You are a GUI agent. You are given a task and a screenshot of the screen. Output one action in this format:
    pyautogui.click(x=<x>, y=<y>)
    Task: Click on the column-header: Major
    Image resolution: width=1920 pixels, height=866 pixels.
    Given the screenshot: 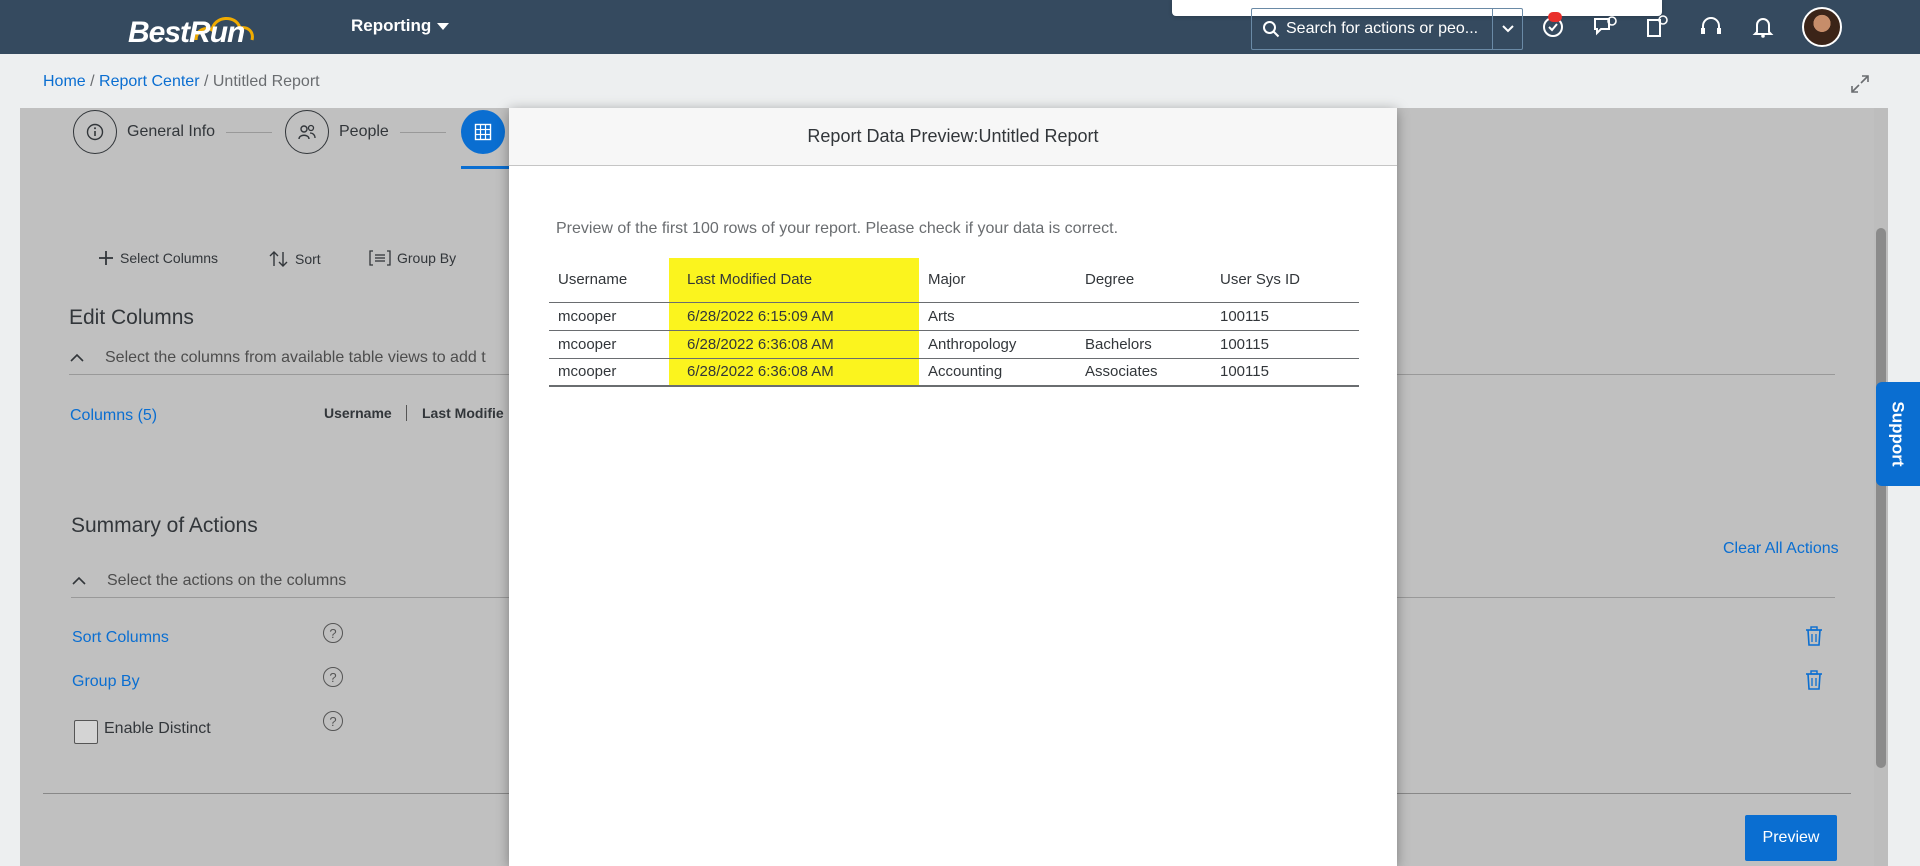 What is the action you would take?
    pyautogui.click(x=997, y=280)
    